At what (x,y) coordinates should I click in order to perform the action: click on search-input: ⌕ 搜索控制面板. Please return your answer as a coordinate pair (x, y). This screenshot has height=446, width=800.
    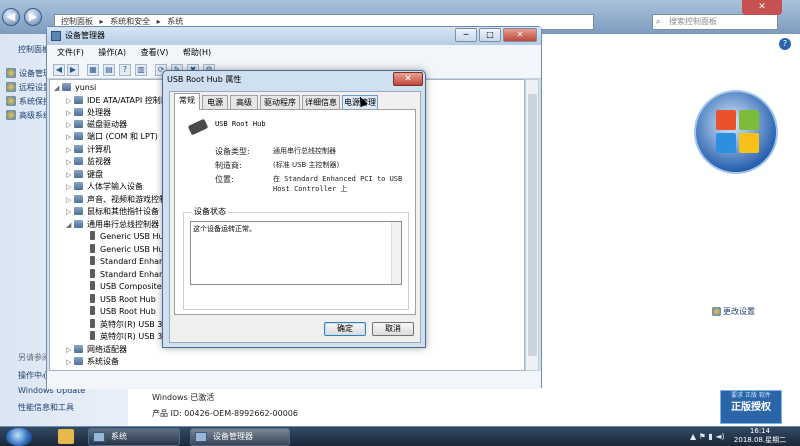
    Looking at the image, I should click on (715, 22).